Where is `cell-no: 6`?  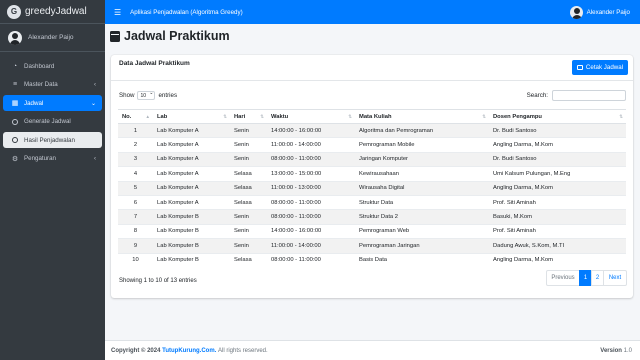
cell-no: 6 is located at coordinates (135, 202).